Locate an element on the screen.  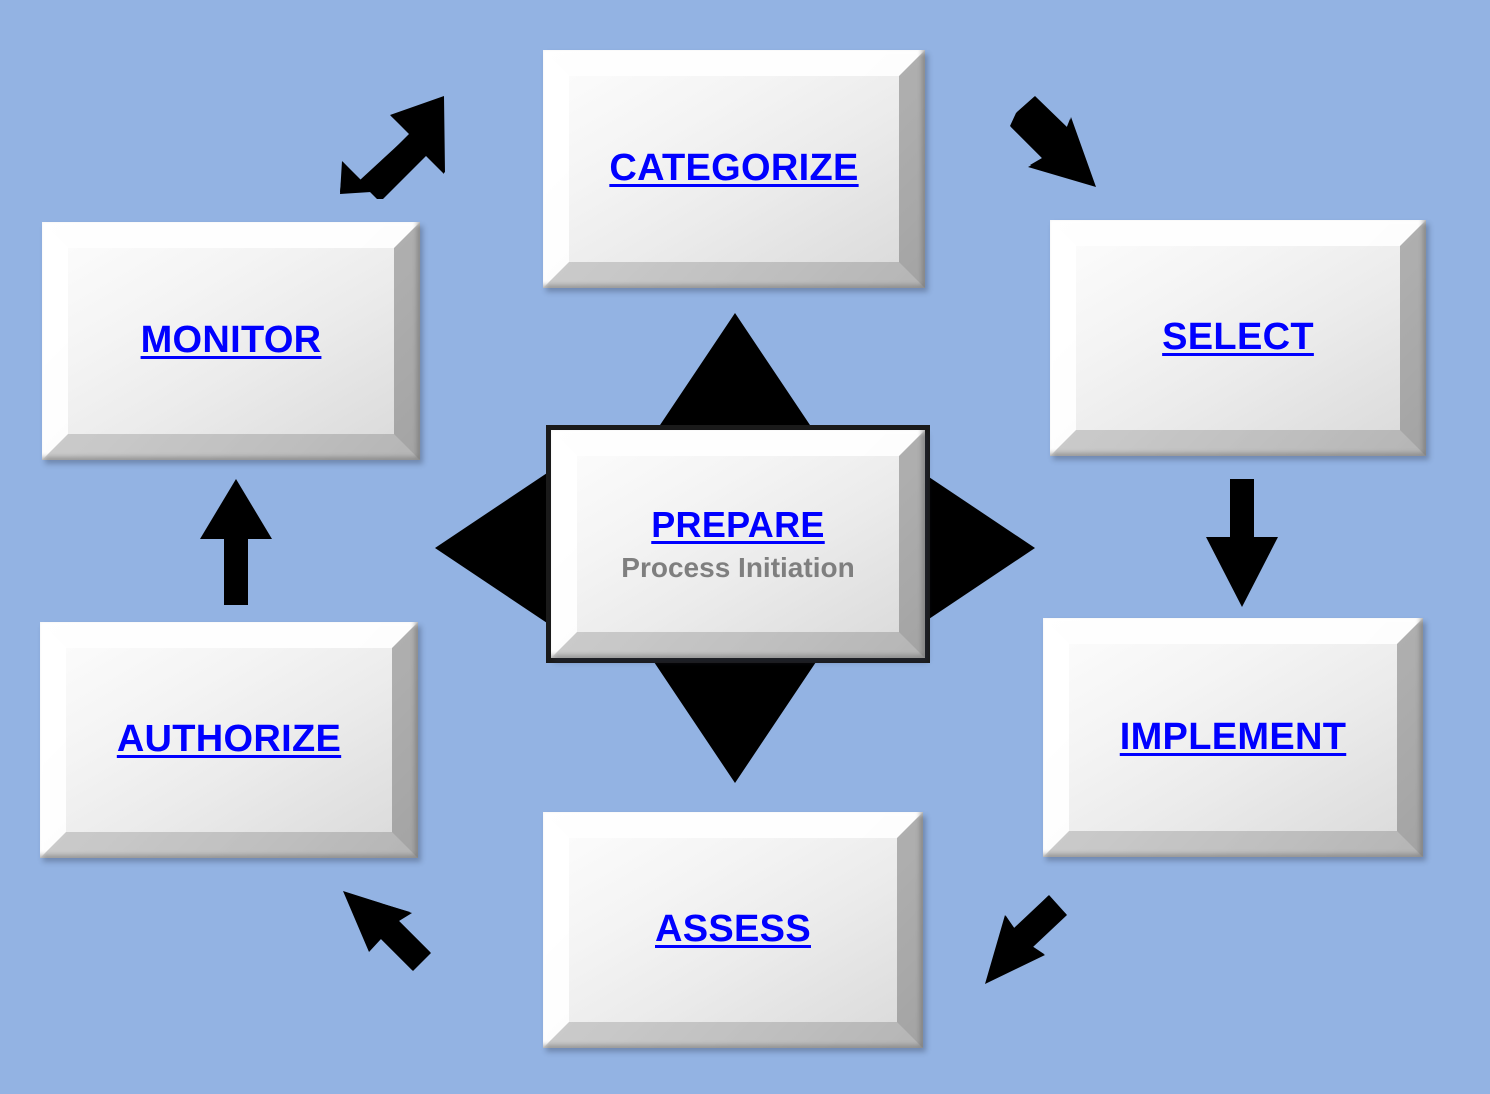
step-label-categorize: CATEGORIZE is located at coordinates (733, 168).